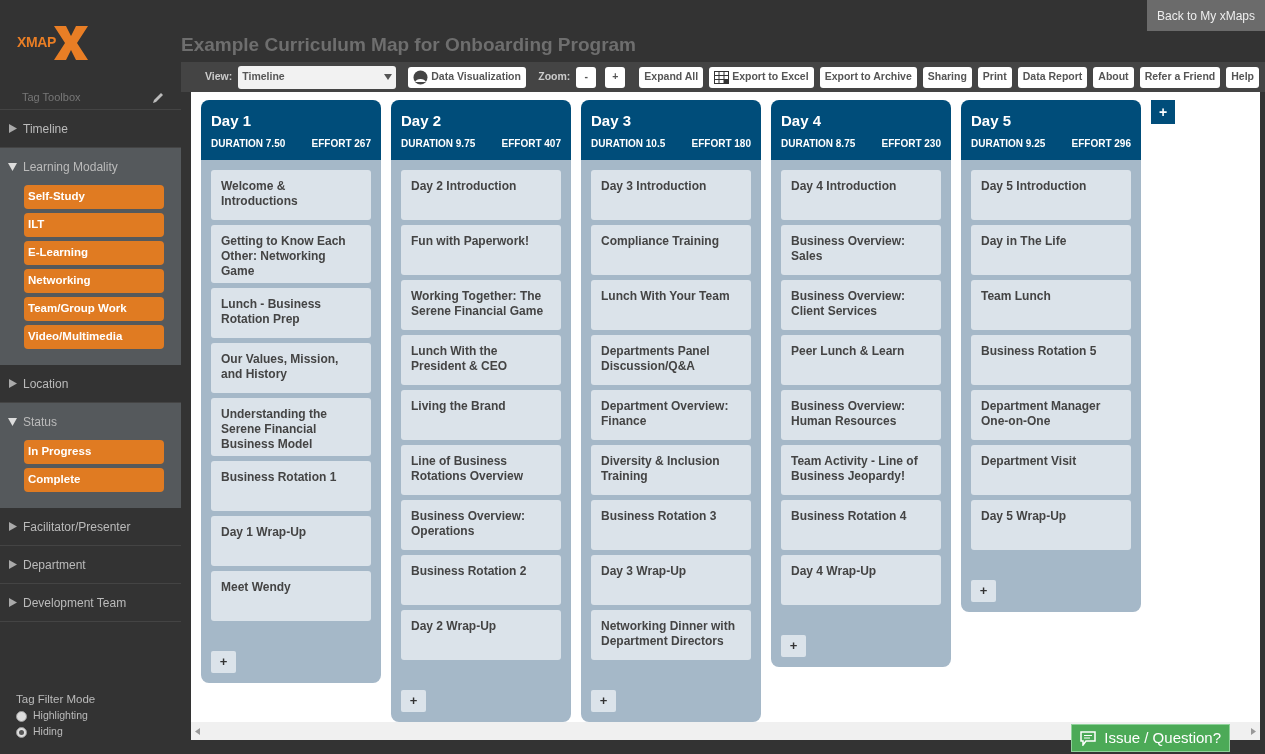 Image resolution: width=1265 pixels, height=754 pixels. I want to click on activity-card: Day 5 Wrap-Up, so click(1051, 525).